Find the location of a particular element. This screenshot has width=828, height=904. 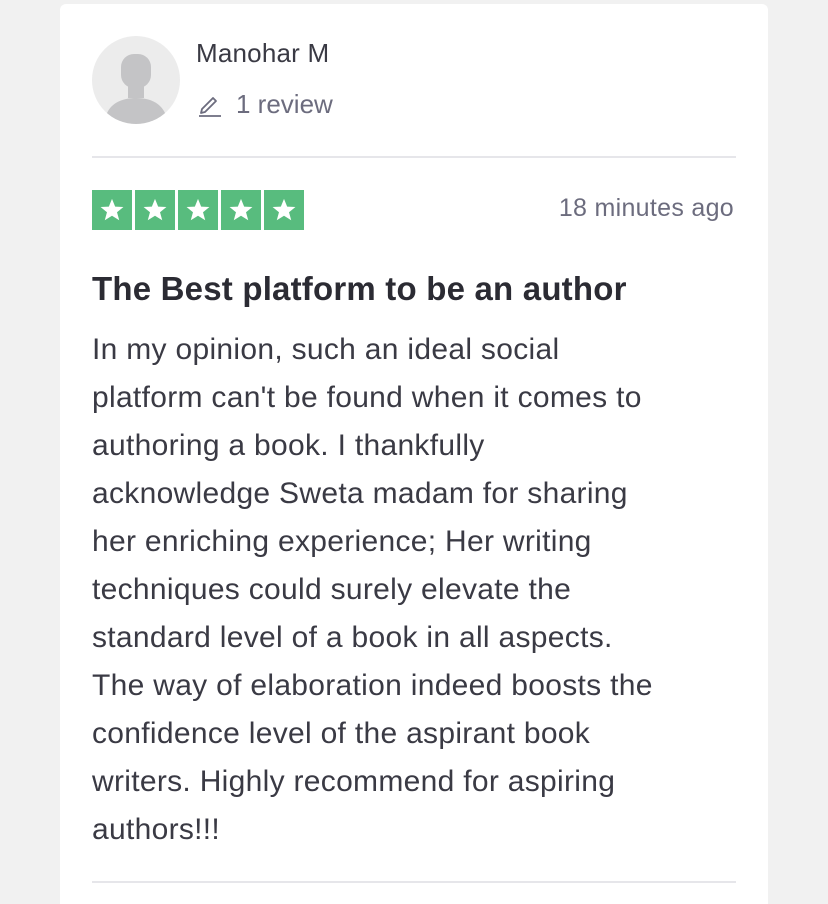

review-body-line: standard level of a book in all aspects. is located at coordinates (352, 637).